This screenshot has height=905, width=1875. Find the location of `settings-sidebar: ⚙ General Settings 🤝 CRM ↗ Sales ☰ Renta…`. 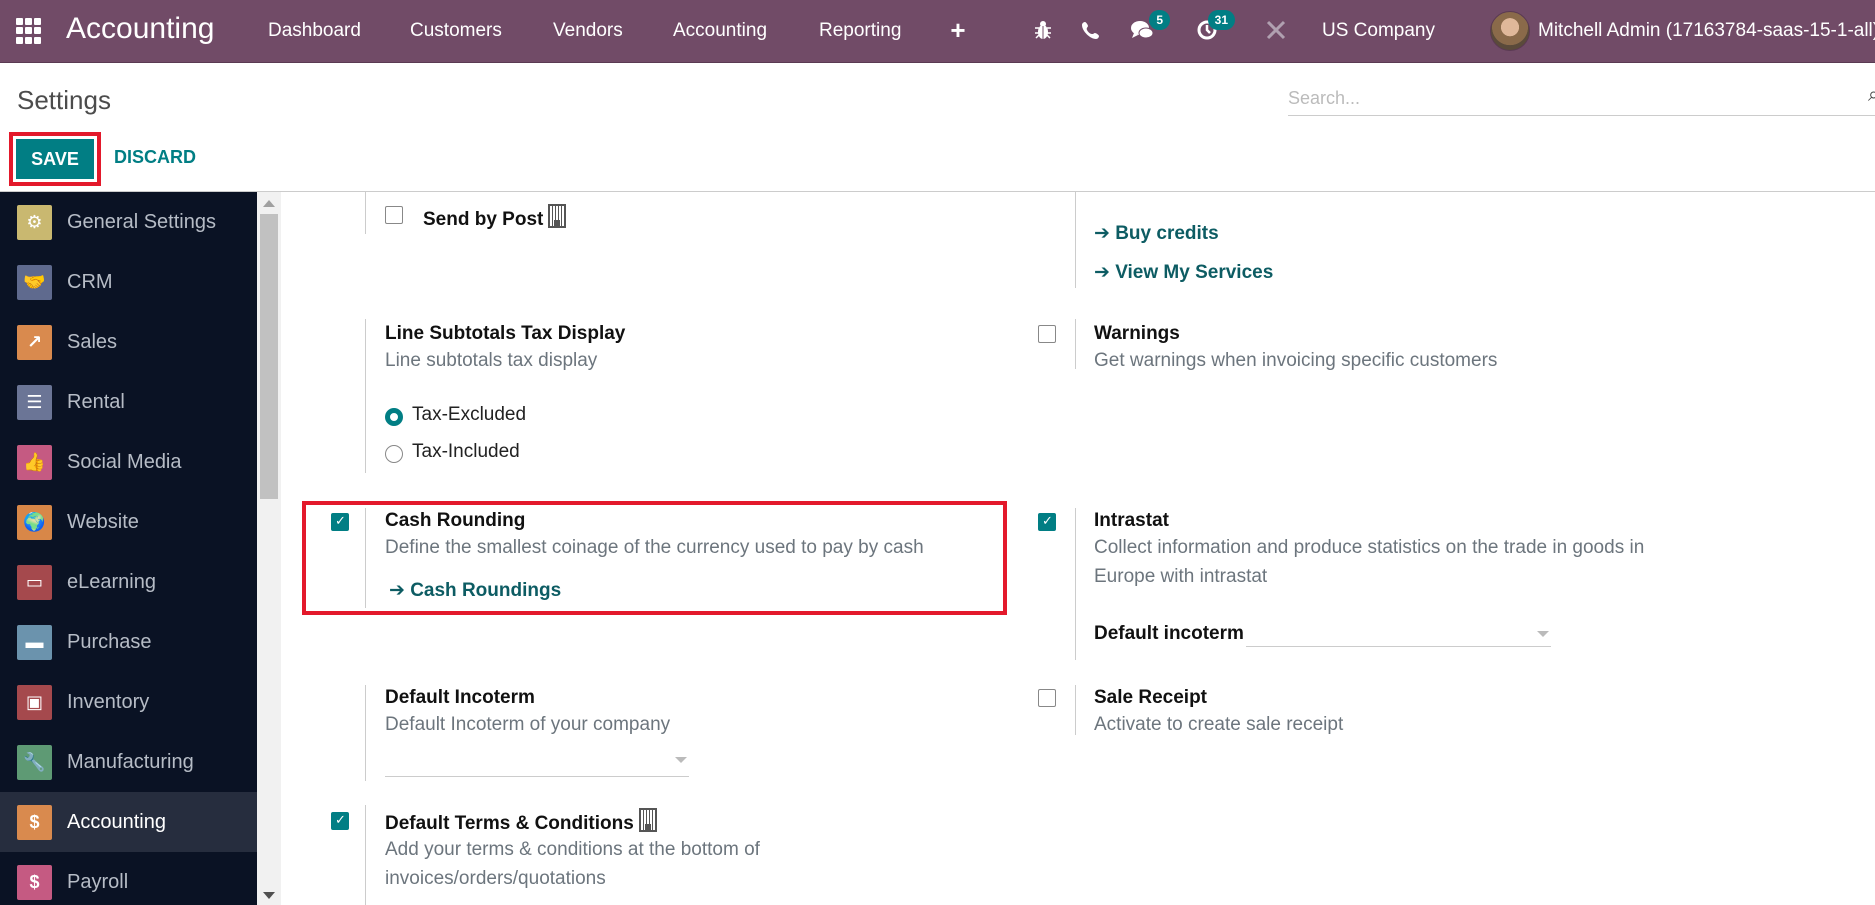

settings-sidebar: ⚙ General Settings 🤝 CRM ↗ Sales ☰ Renta… is located at coordinates (128, 548).